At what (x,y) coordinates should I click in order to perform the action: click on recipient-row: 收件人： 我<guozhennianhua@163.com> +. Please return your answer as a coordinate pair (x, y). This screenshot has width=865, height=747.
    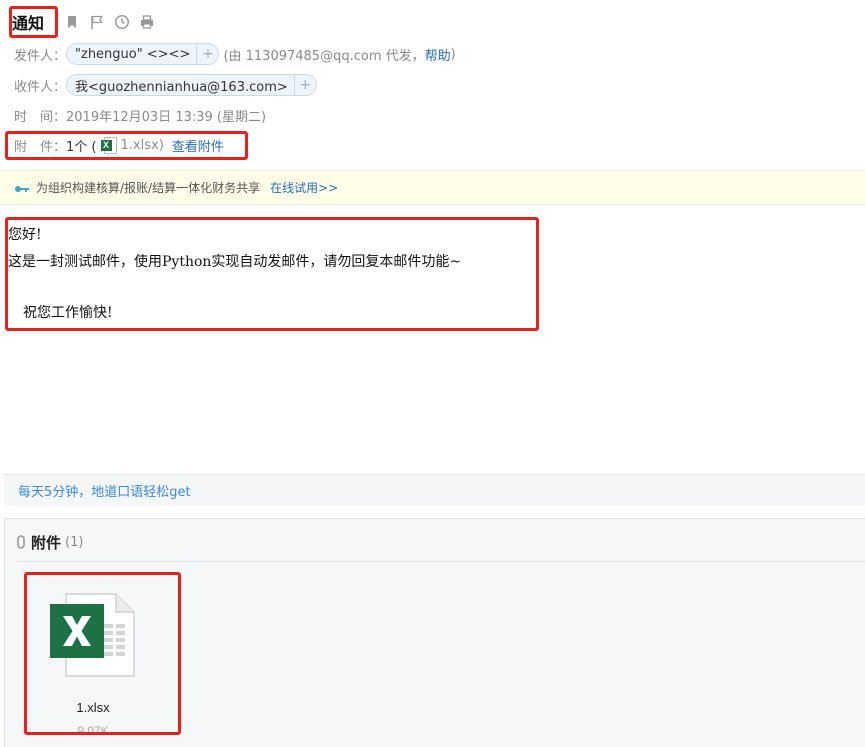
    Looking at the image, I should click on (165, 85).